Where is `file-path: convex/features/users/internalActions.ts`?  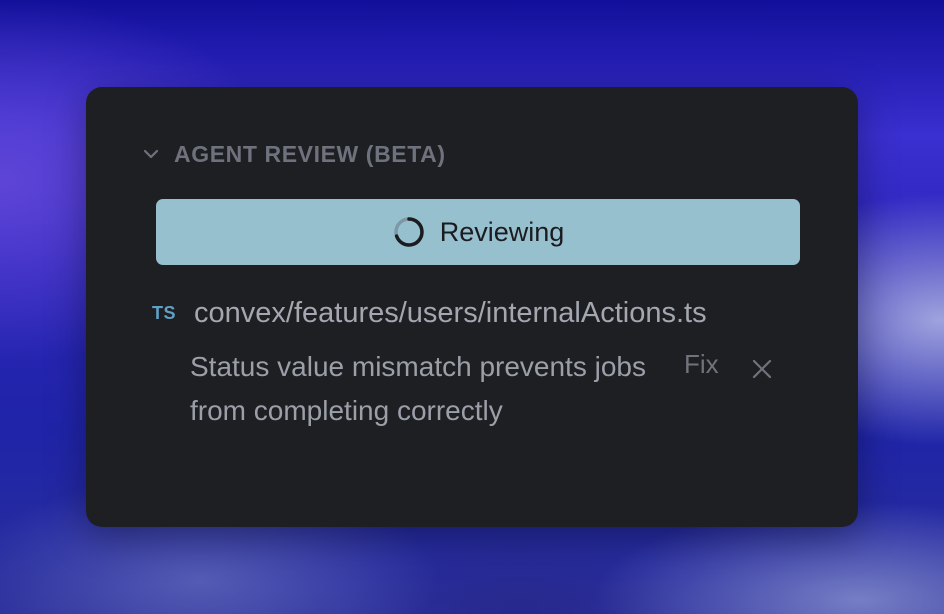
file-path: convex/features/users/internalActions.ts is located at coordinates (450, 312).